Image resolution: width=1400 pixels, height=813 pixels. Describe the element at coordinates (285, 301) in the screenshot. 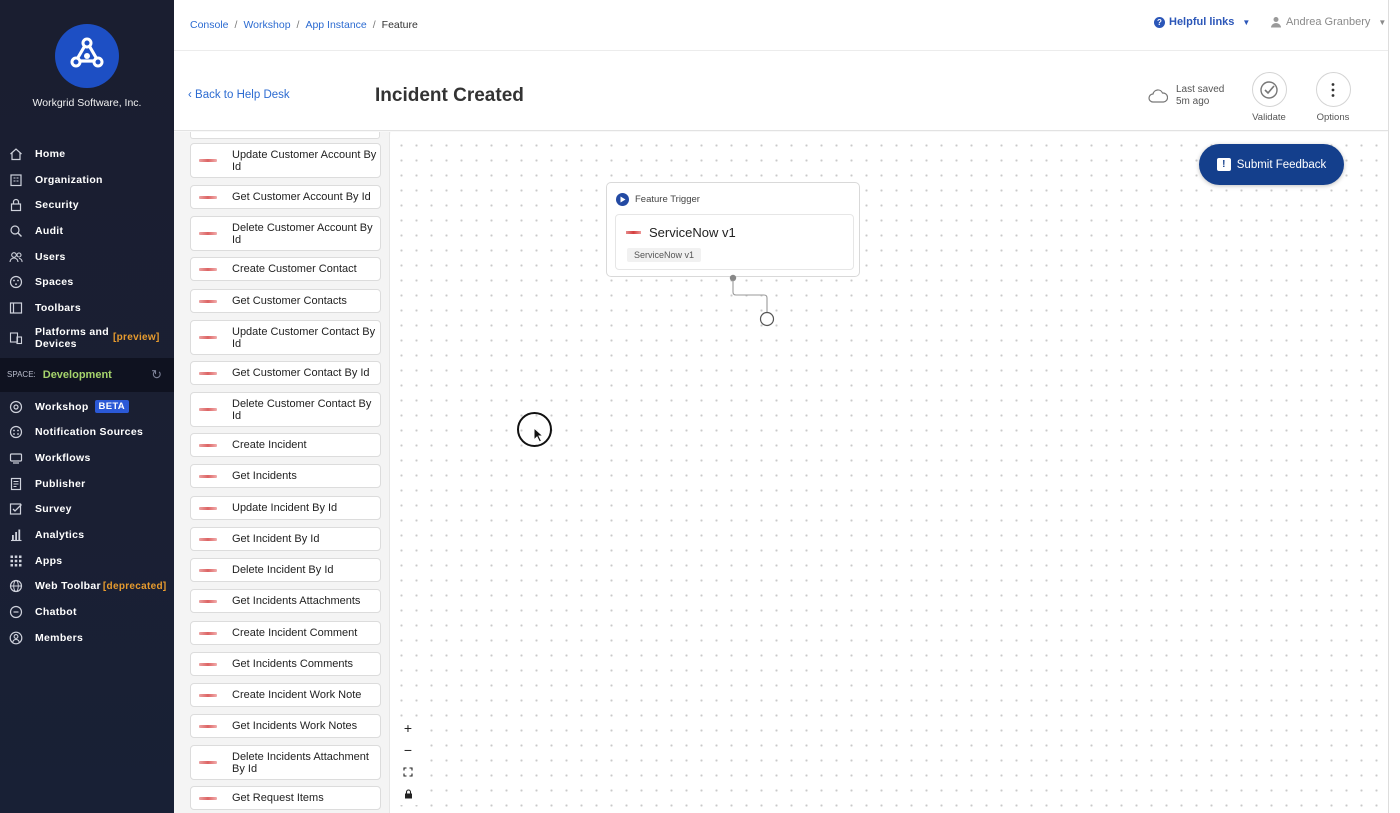

I see `list-item: Get Customer Contacts` at that location.